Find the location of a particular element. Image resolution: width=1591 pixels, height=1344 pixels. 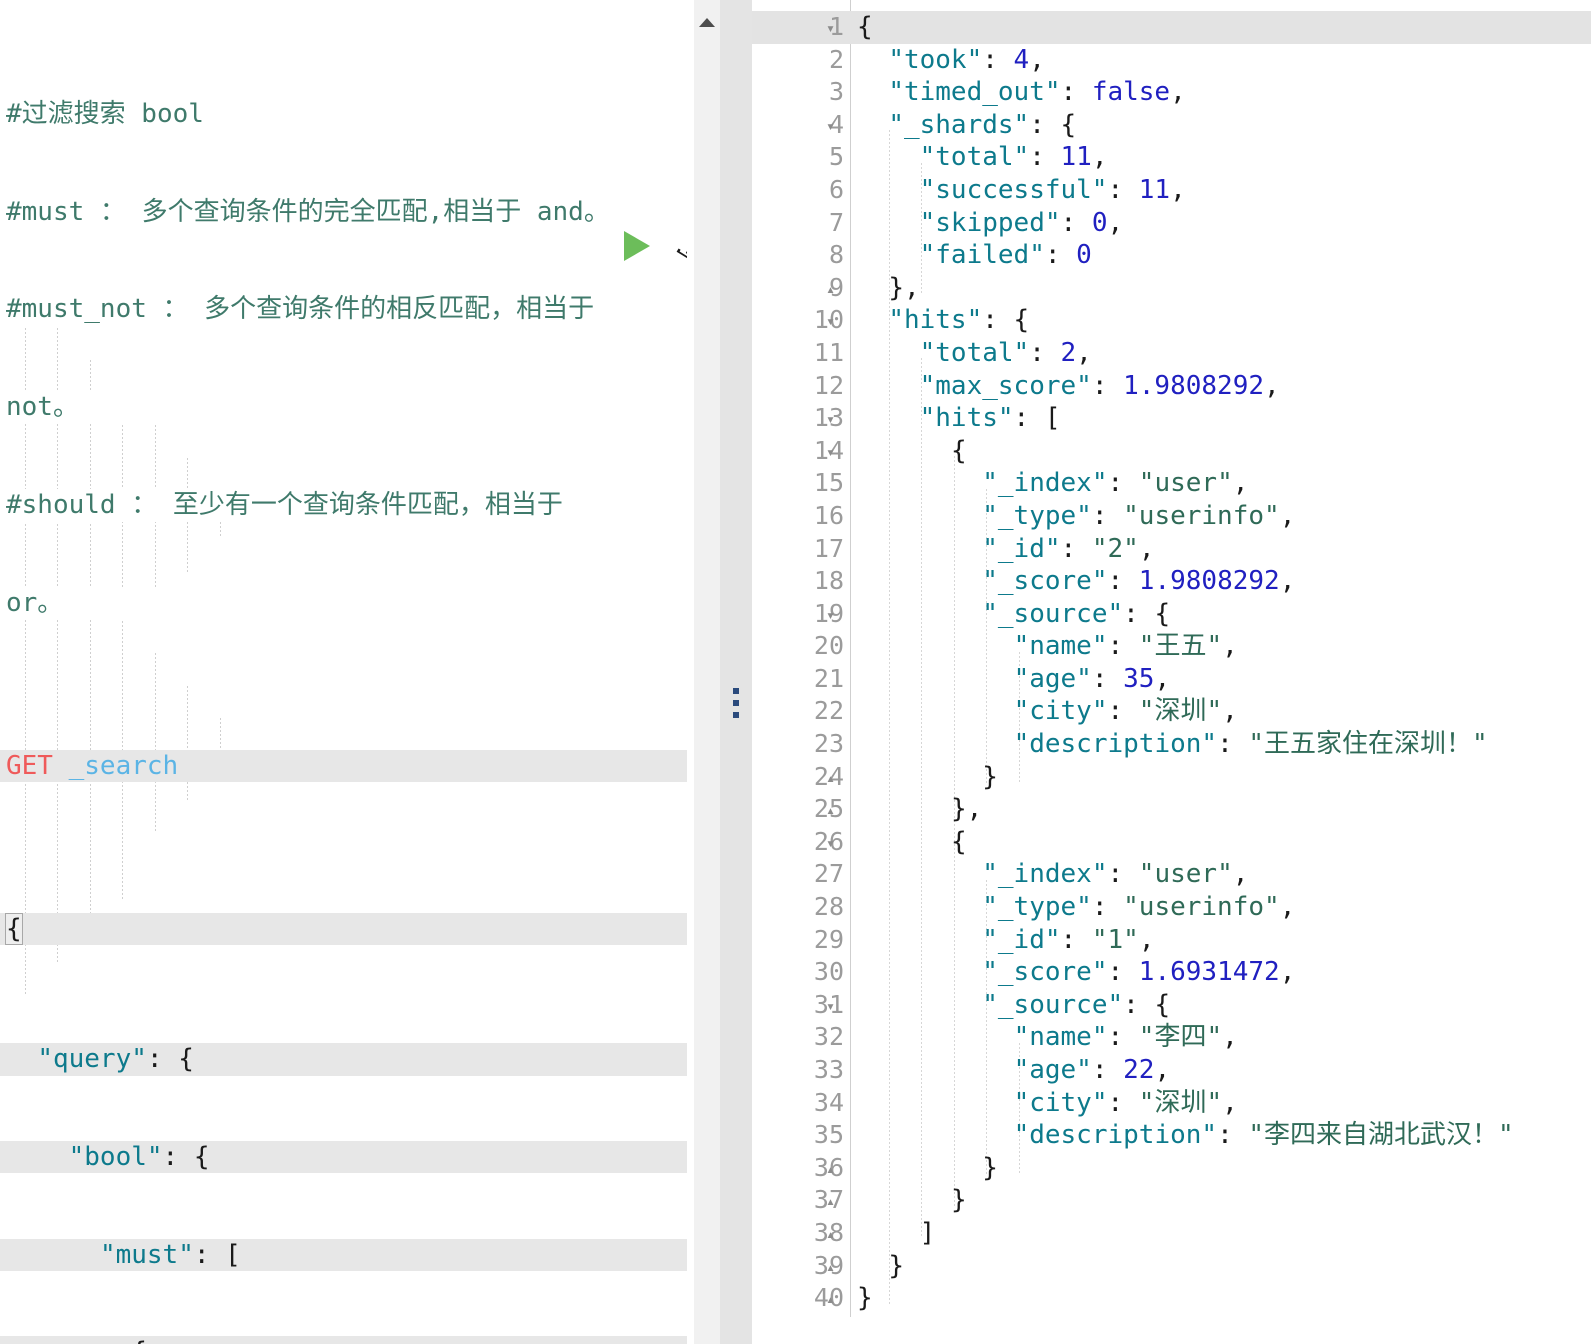

body-line: "must": [ is located at coordinates (343, 1255).